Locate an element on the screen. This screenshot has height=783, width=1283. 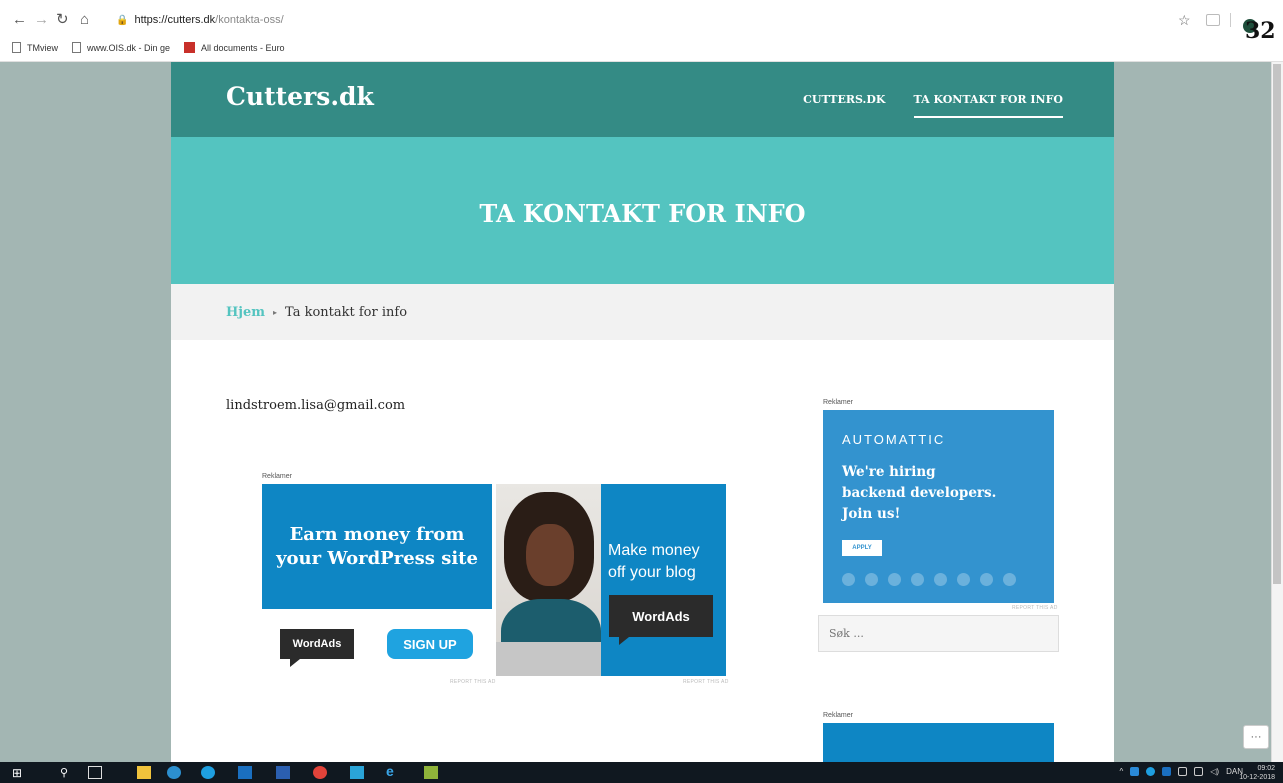
system-tray: ^ ◁) DAN is located at coordinates (1181, 771).